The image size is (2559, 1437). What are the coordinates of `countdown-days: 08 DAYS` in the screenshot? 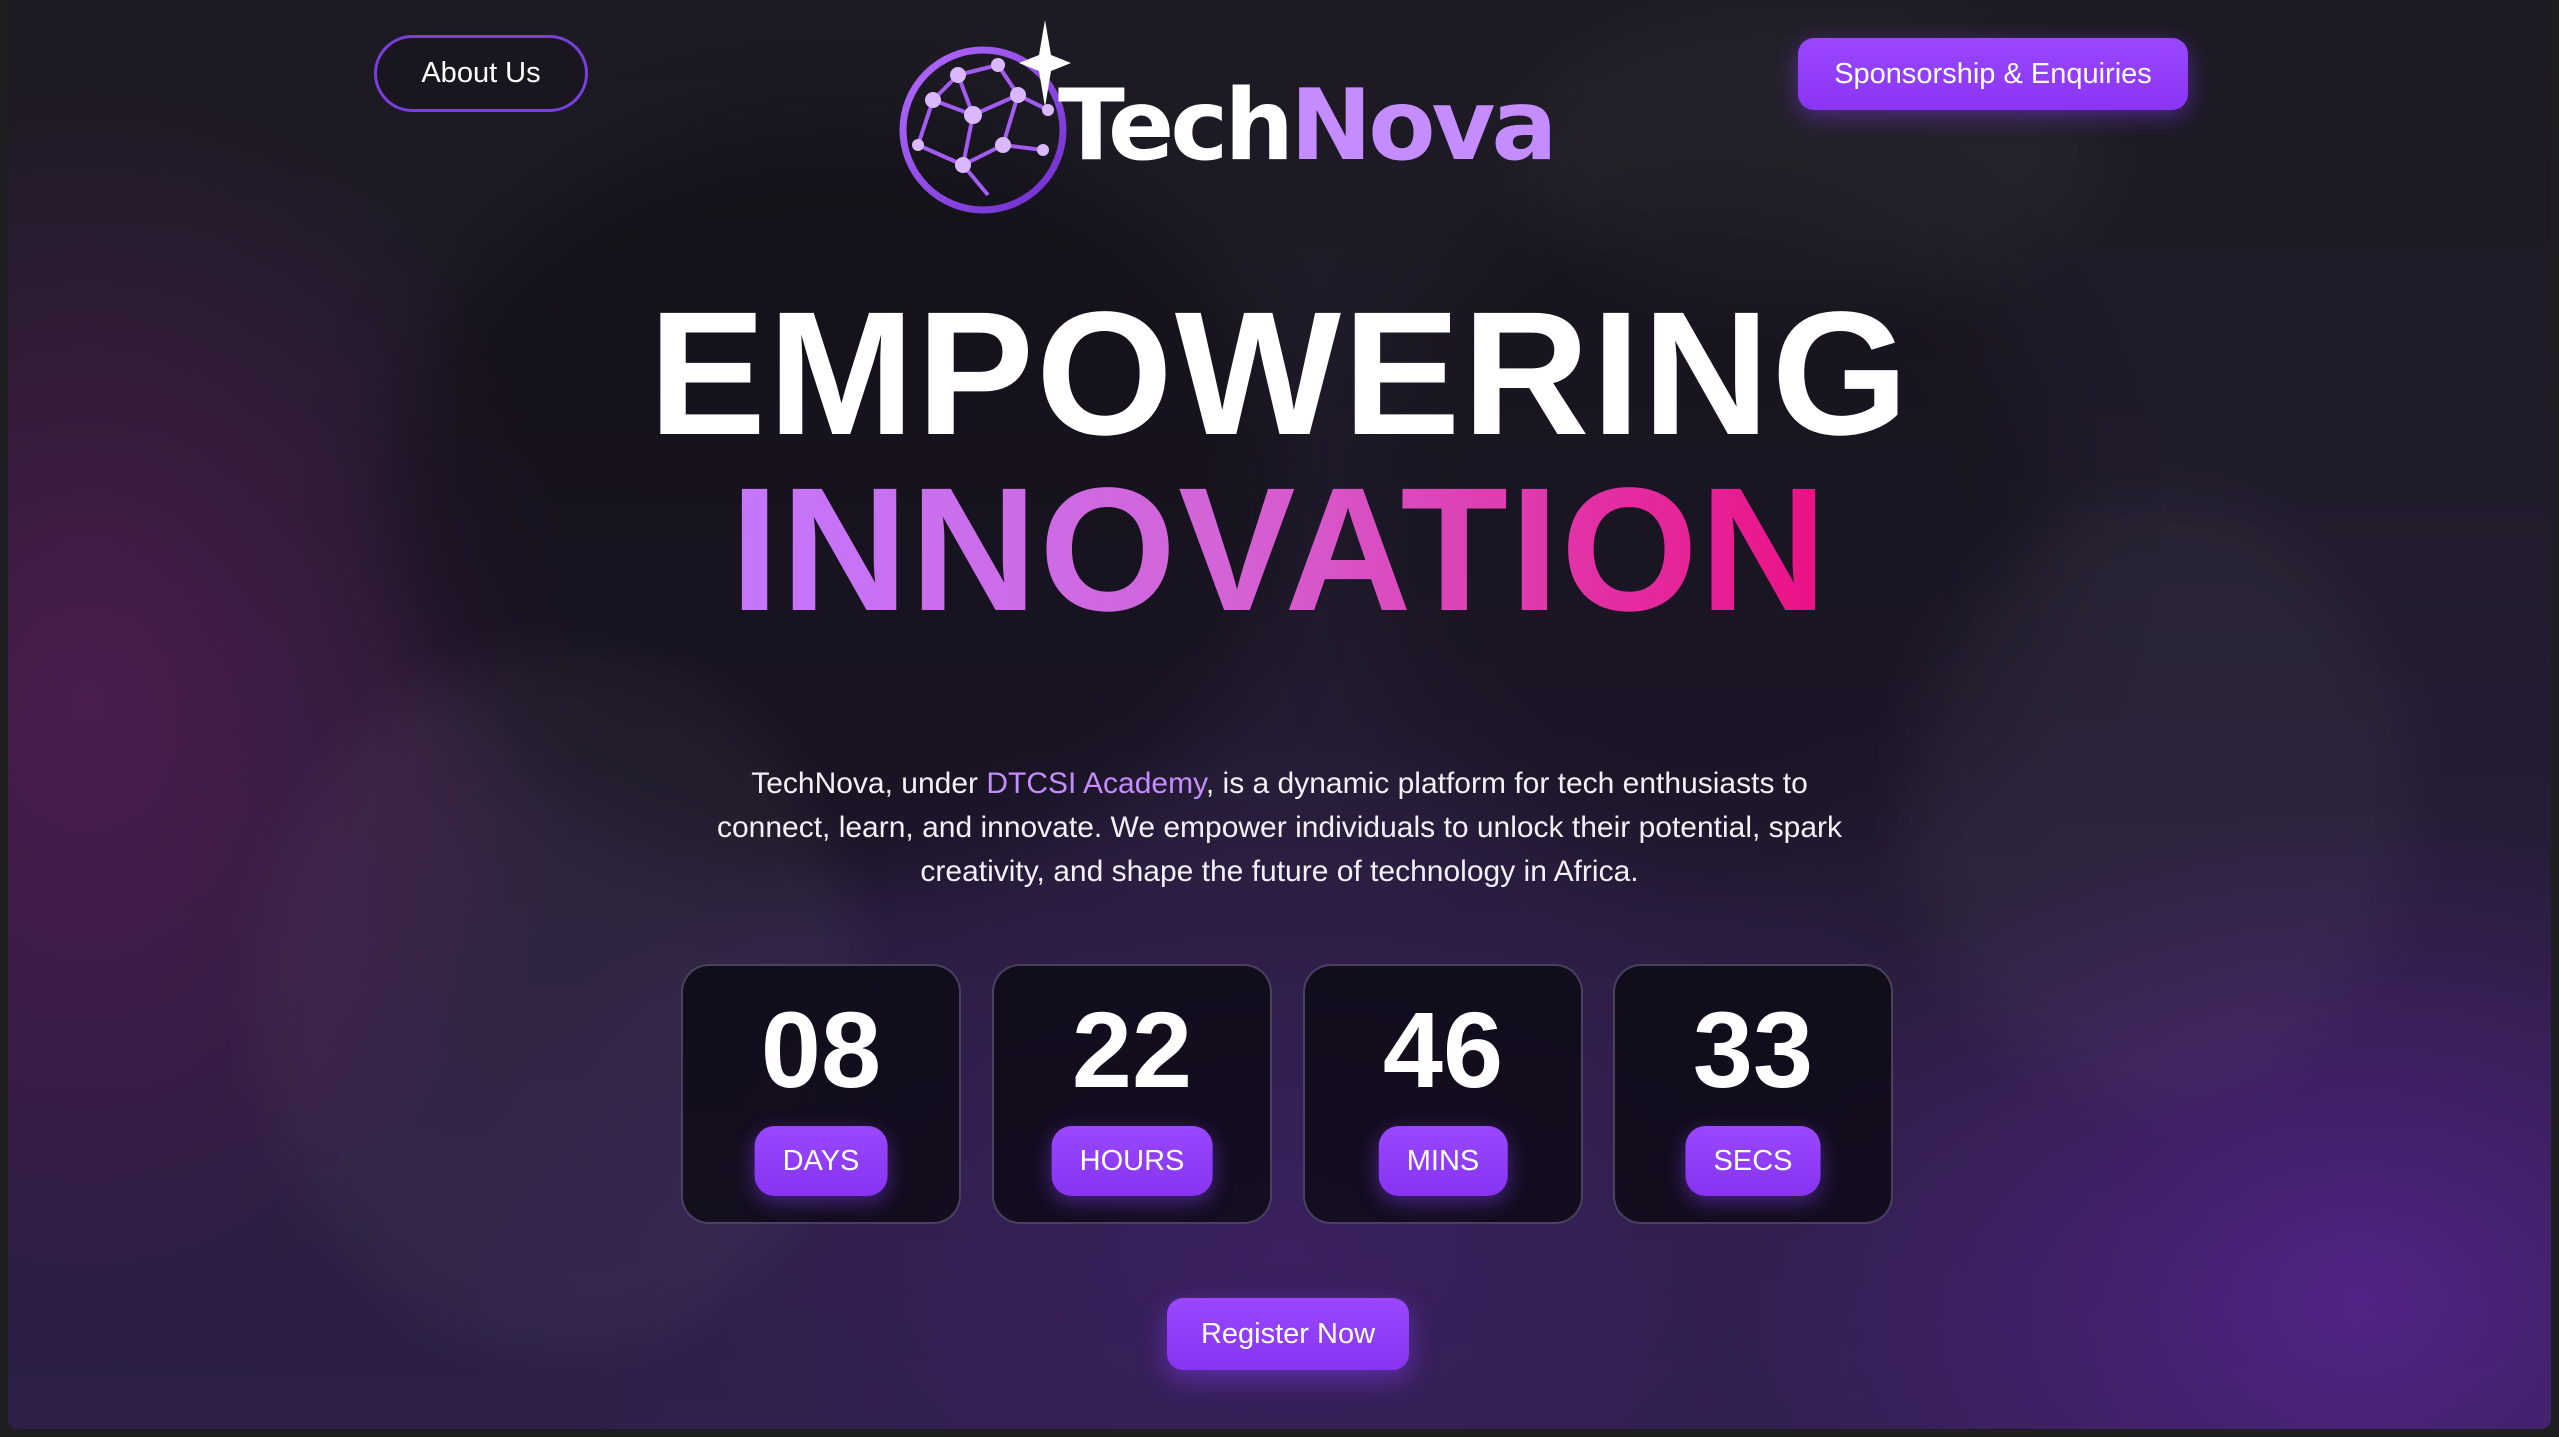 It's located at (821, 1094).